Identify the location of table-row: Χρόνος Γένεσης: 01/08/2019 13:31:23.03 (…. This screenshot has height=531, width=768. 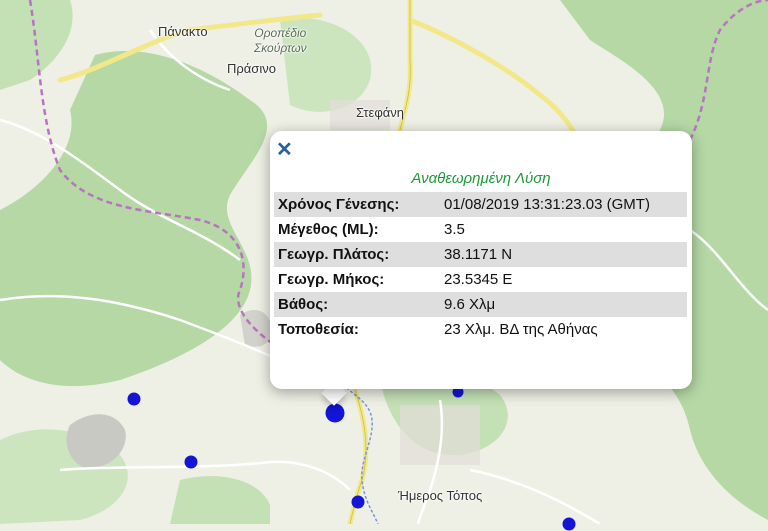
(480, 204).